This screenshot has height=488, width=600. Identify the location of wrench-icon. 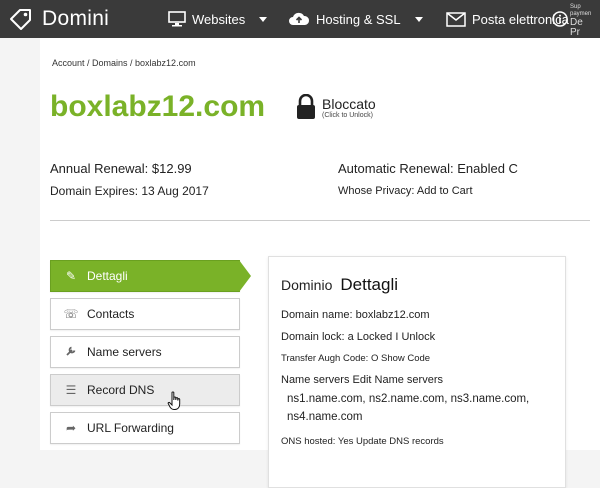
(71, 352).